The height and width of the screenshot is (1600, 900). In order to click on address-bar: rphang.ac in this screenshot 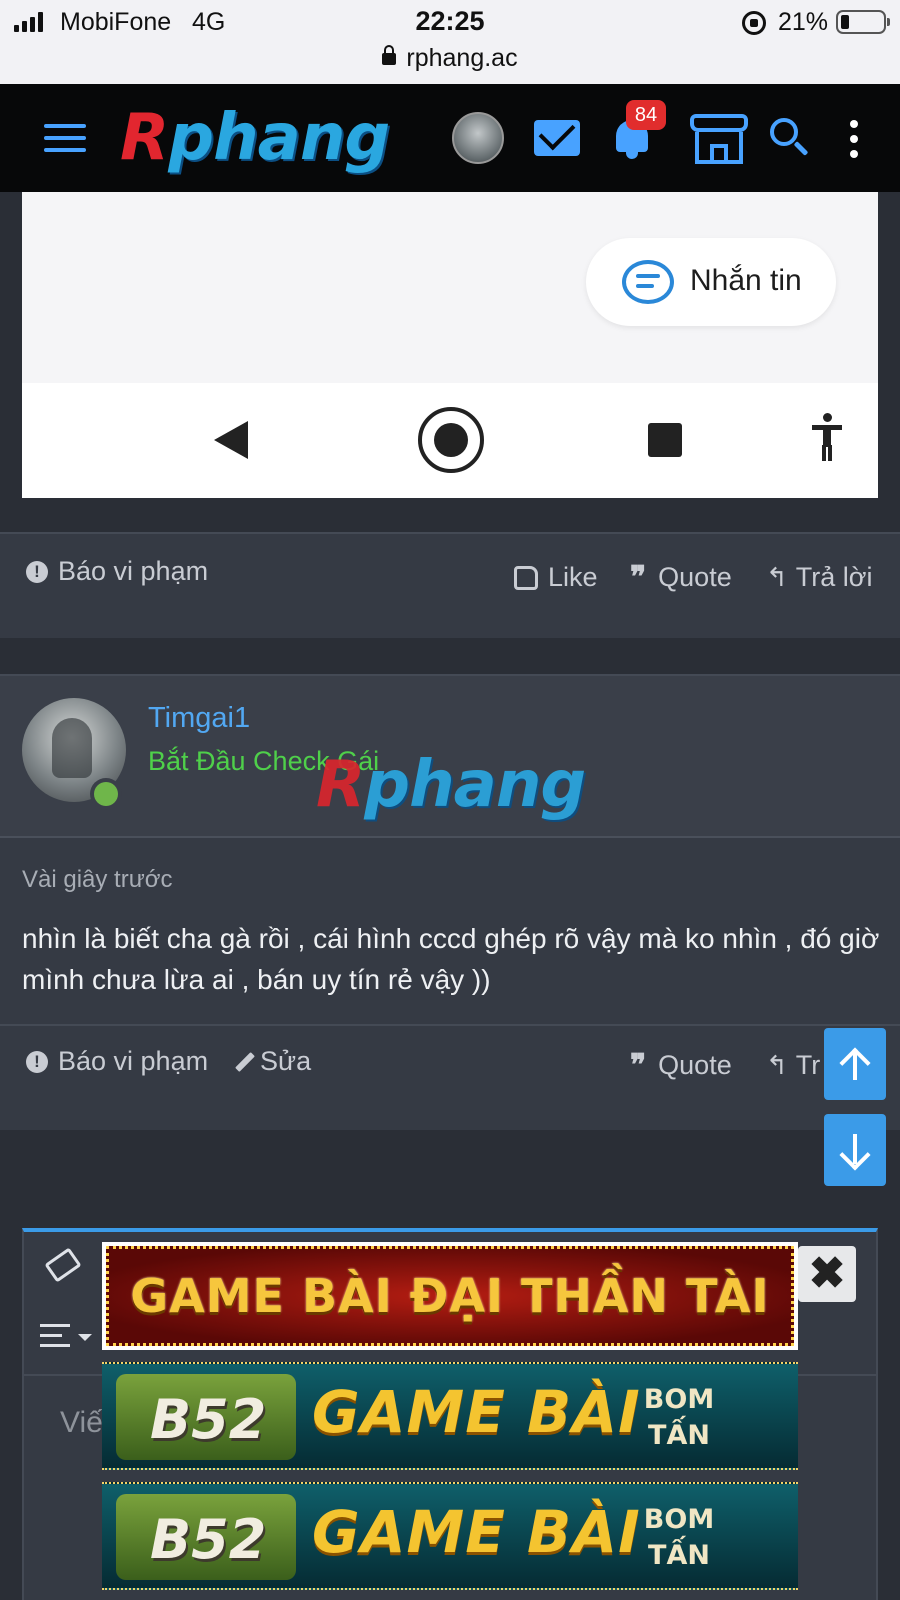, I will do `click(450, 58)`.